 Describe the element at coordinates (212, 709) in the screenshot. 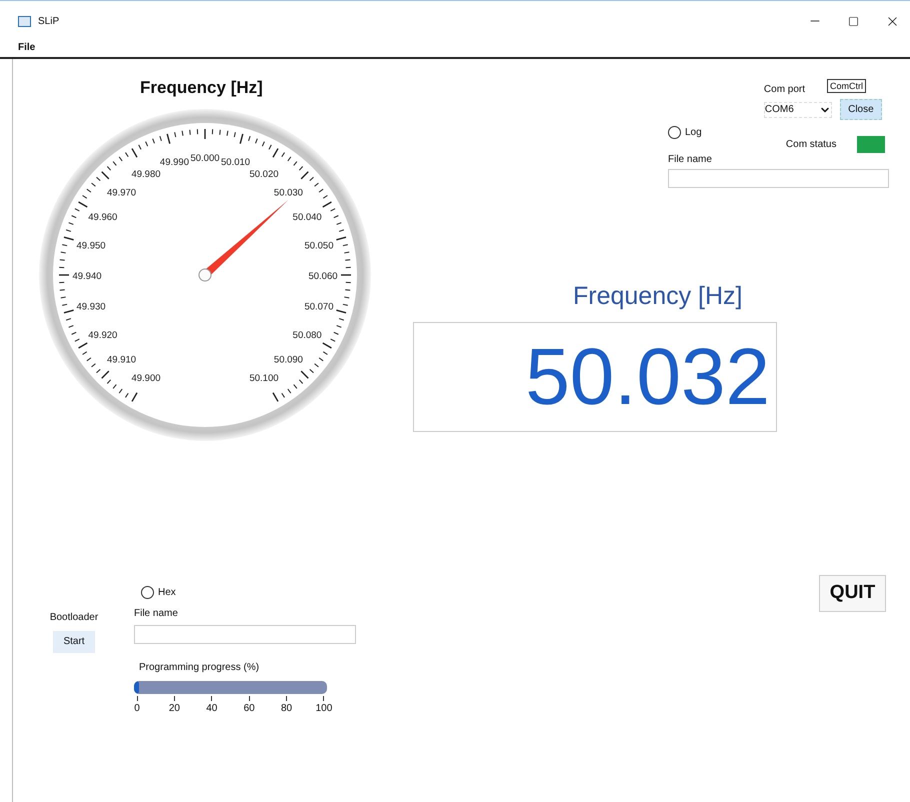

I see `progress-tick-label: 40` at that location.